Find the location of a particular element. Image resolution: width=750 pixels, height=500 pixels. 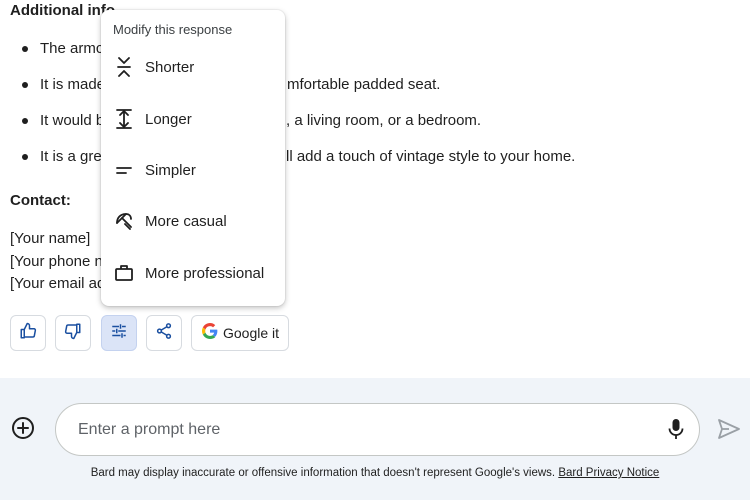

thumbs-down-icon is located at coordinates (73, 333).